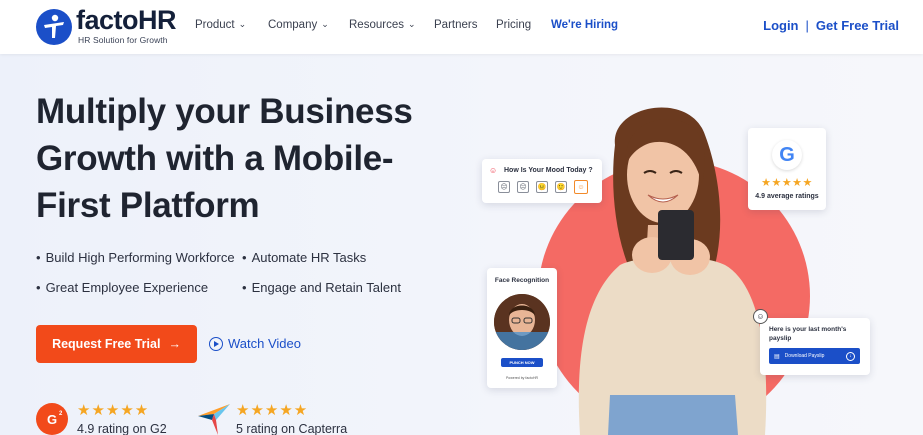 This screenshot has height=435, width=923. I want to click on play-icon, so click(216, 343).